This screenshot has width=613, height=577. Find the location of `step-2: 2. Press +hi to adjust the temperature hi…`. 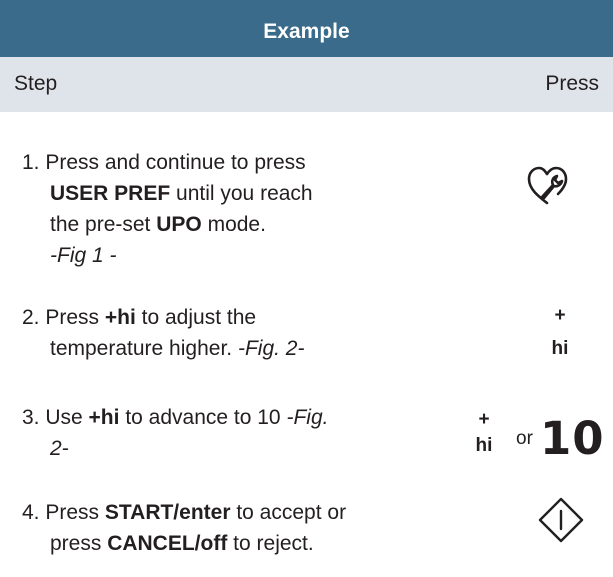

step-2: 2. Press +hi to adjust the temperature hi… is located at coordinates (242, 333).